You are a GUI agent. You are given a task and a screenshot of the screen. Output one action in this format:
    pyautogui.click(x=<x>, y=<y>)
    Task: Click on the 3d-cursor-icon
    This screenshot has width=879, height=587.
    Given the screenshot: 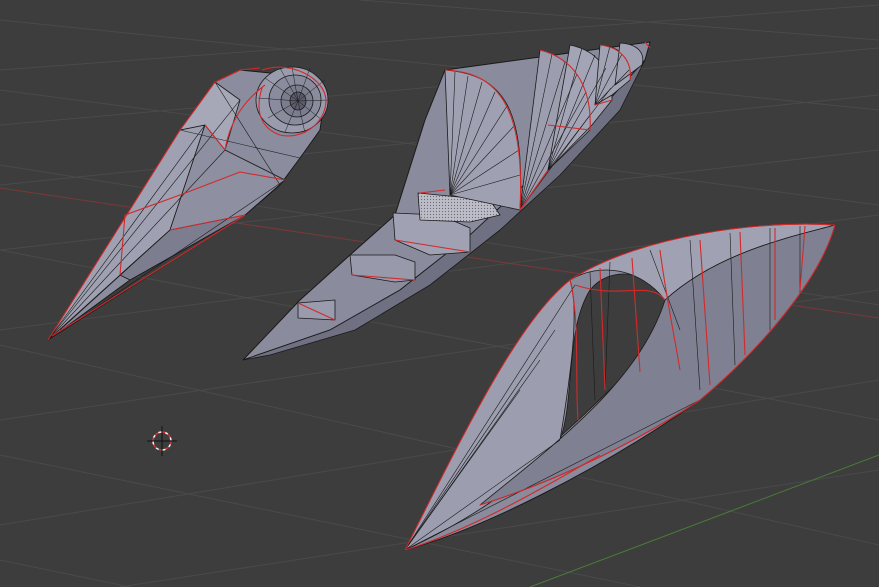 What is the action you would take?
    pyautogui.click(x=162, y=441)
    